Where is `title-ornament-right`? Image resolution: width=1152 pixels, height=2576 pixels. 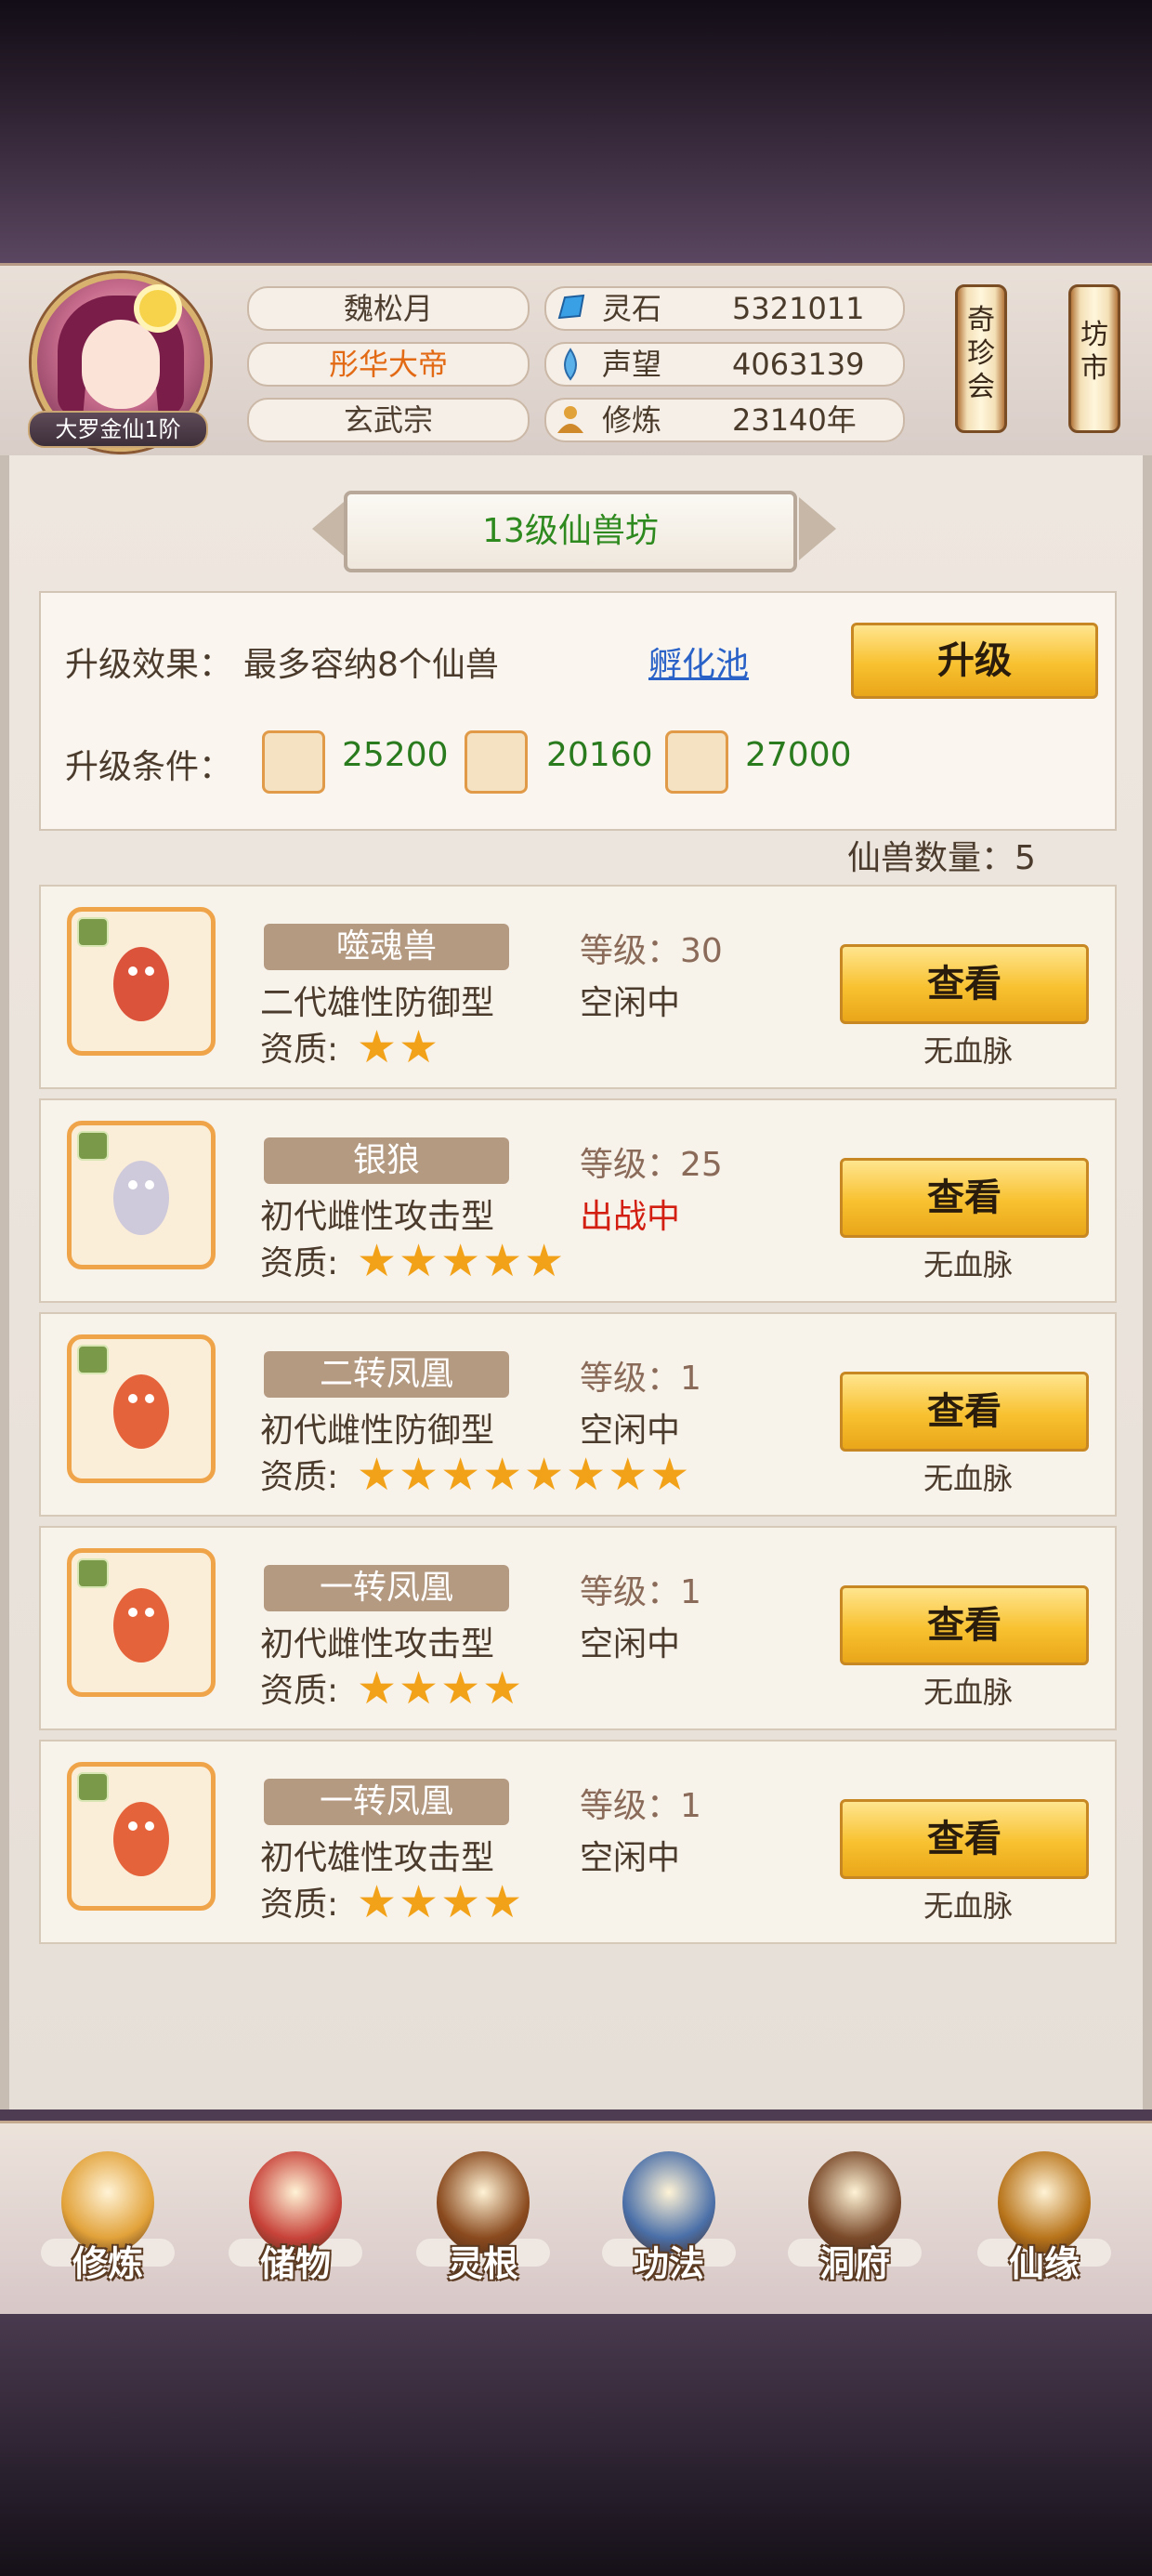
title-ornament-right is located at coordinates (817, 528).